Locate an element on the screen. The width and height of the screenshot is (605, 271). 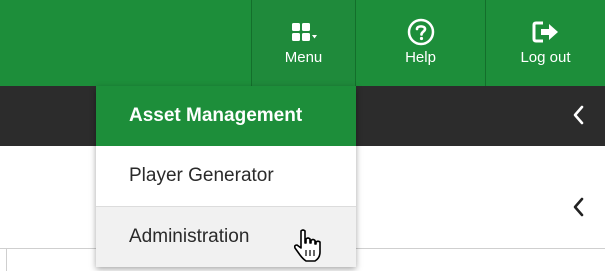
menu-button: Menu is located at coordinates (303, 43).